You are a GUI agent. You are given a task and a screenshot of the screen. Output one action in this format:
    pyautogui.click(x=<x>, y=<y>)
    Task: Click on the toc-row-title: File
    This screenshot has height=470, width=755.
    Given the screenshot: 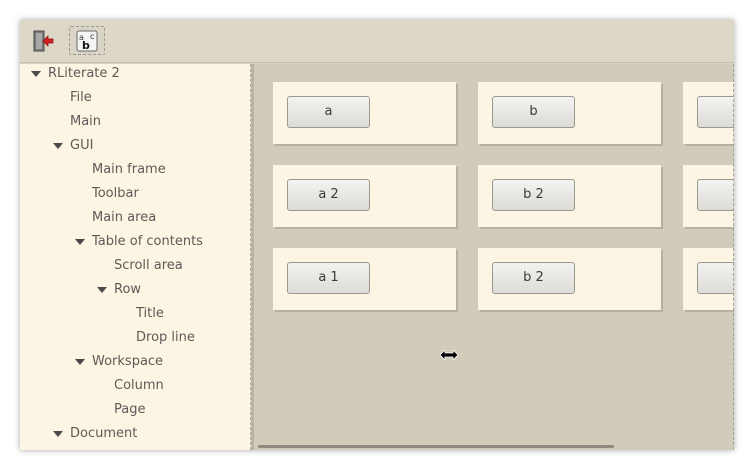 What is the action you would take?
    pyautogui.click(x=81, y=97)
    